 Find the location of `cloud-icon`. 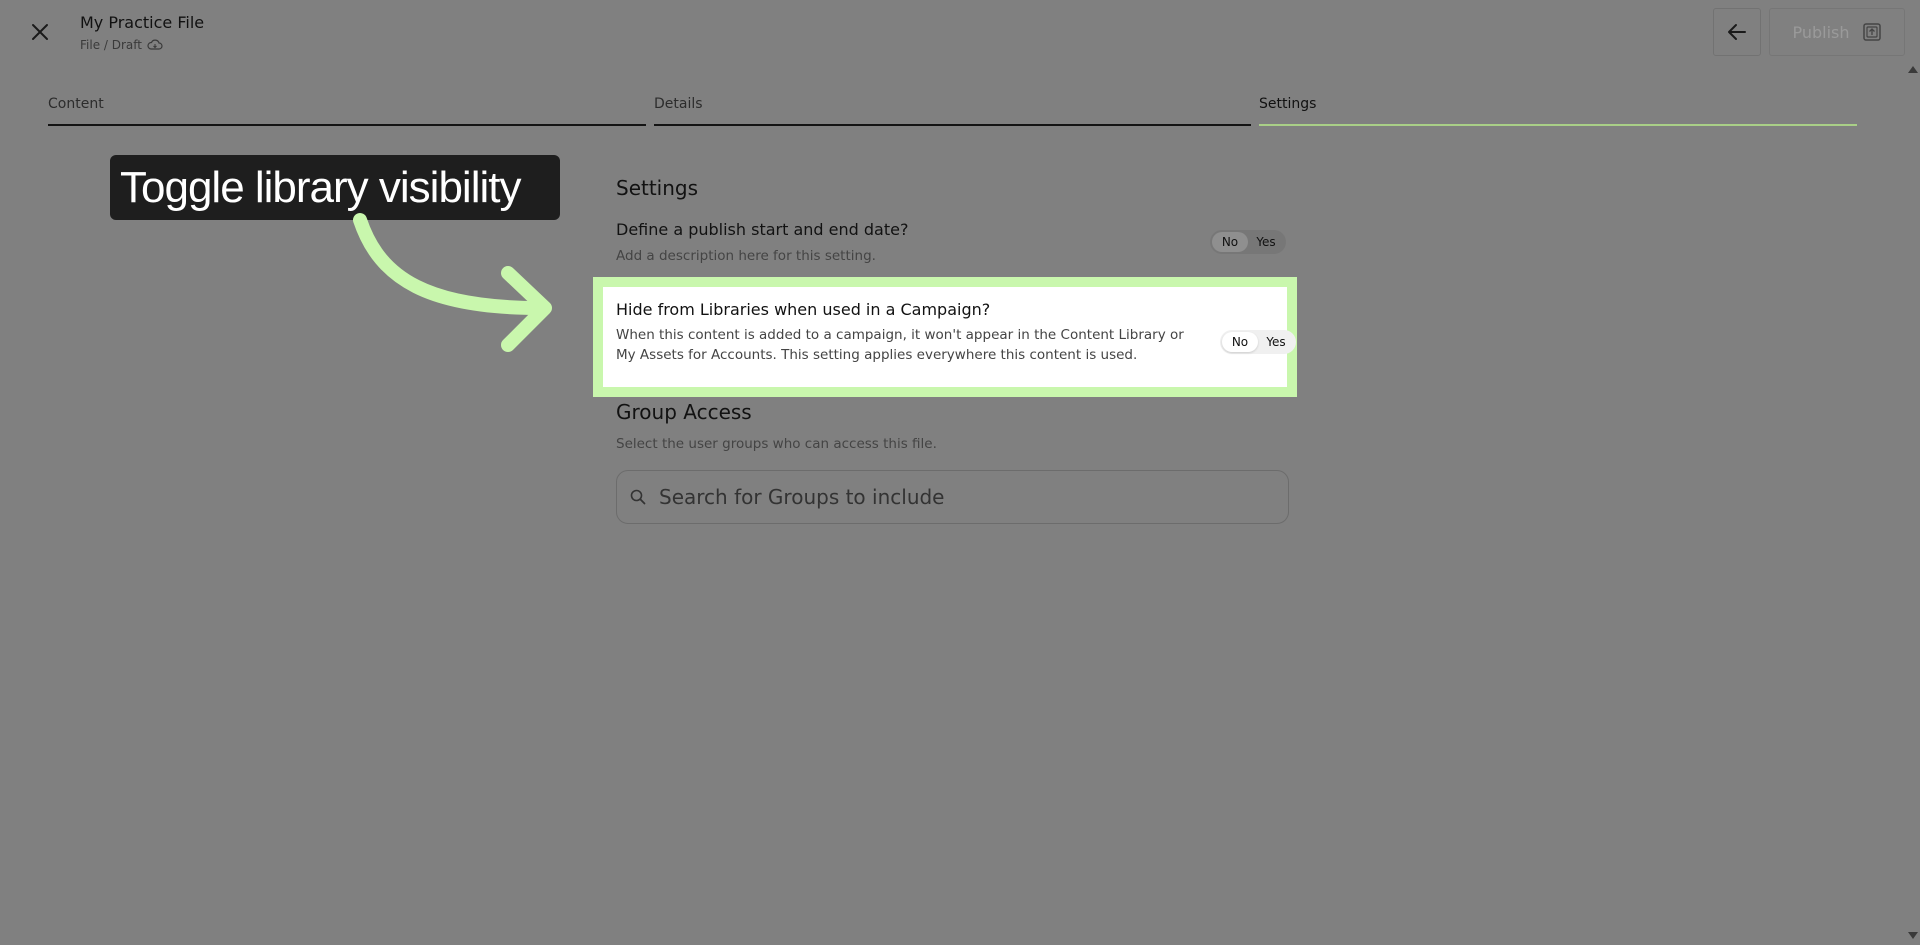

cloud-icon is located at coordinates (155, 44).